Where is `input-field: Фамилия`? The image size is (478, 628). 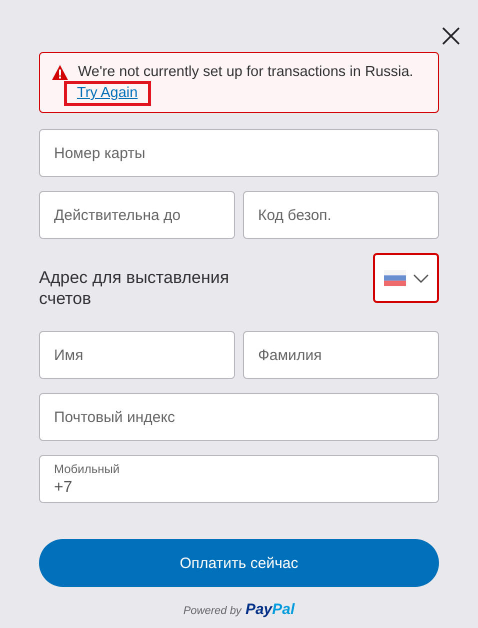 input-field: Фамилия is located at coordinates (341, 355).